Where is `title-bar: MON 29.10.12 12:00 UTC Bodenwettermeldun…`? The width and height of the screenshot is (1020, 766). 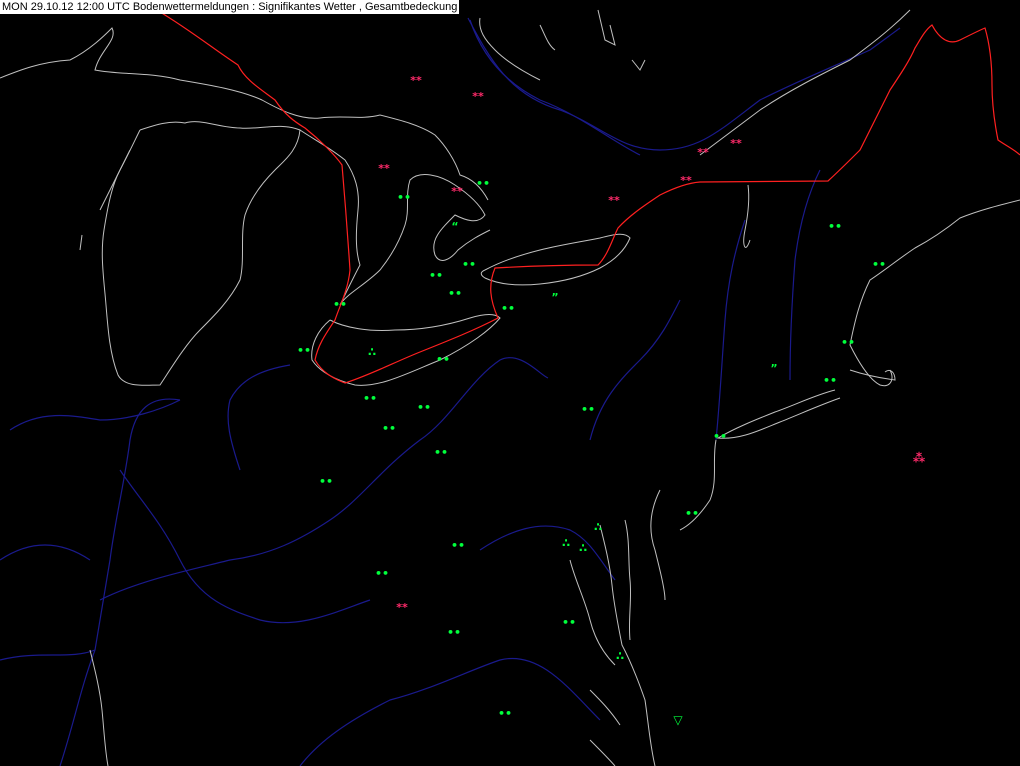 title-bar: MON 29.10.12 12:00 UTC Bodenwettermeldun… is located at coordinates (230, 7).